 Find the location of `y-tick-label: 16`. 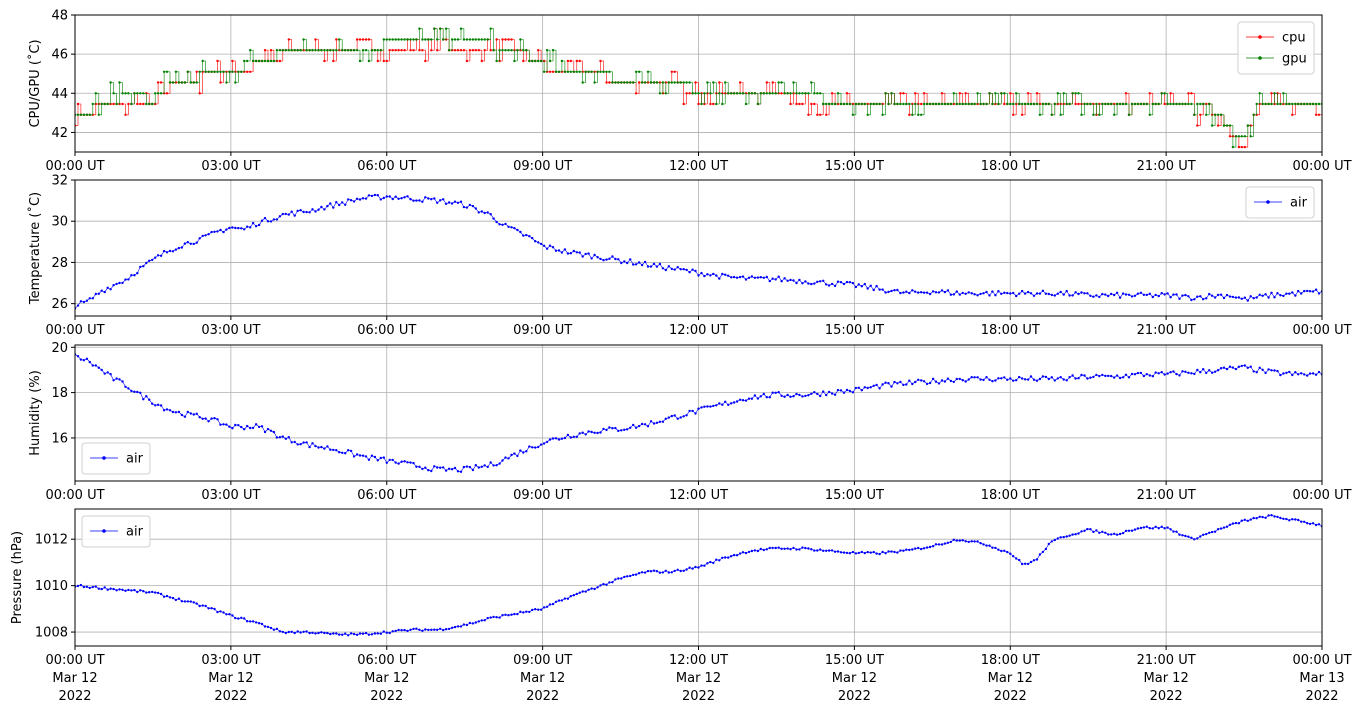

y-tick-label: 16 is located at coordinates (59, 438).